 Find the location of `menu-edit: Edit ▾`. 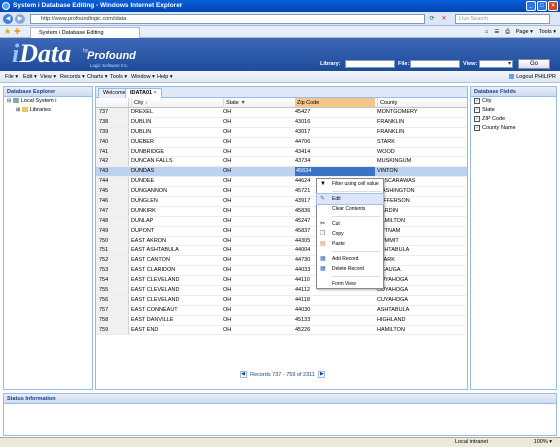

menu-edit: Edit ▾ is located at coordinates (30, 77).